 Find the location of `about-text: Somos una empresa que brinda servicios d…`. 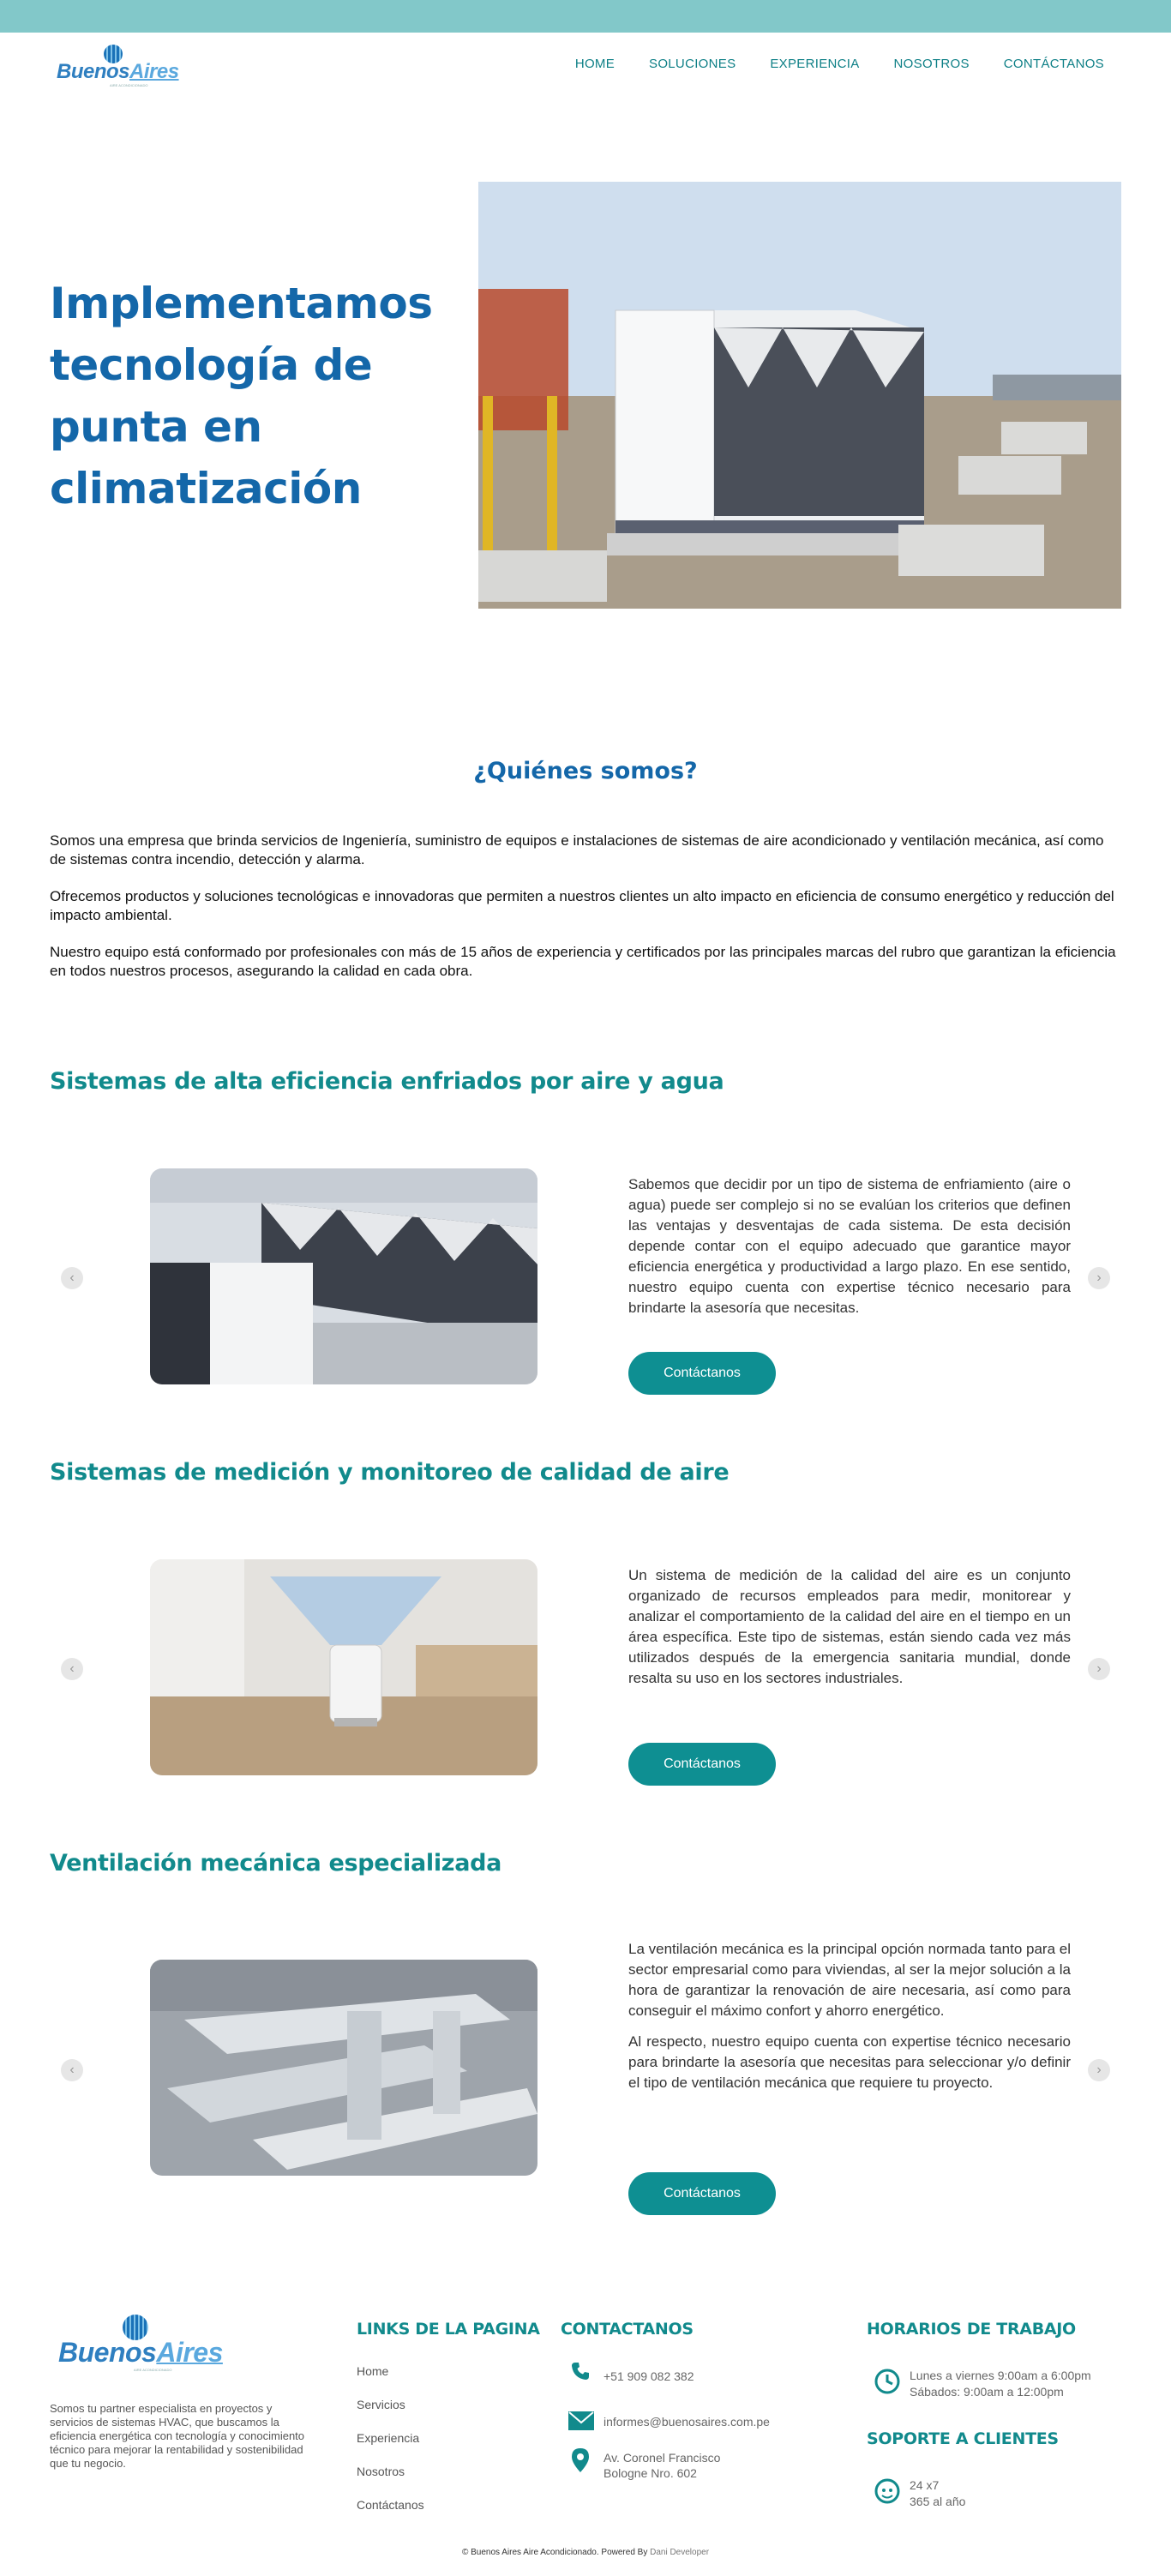

about-text: Somos una empresa que brinda servicios d… is located at coordinates (585, 915).